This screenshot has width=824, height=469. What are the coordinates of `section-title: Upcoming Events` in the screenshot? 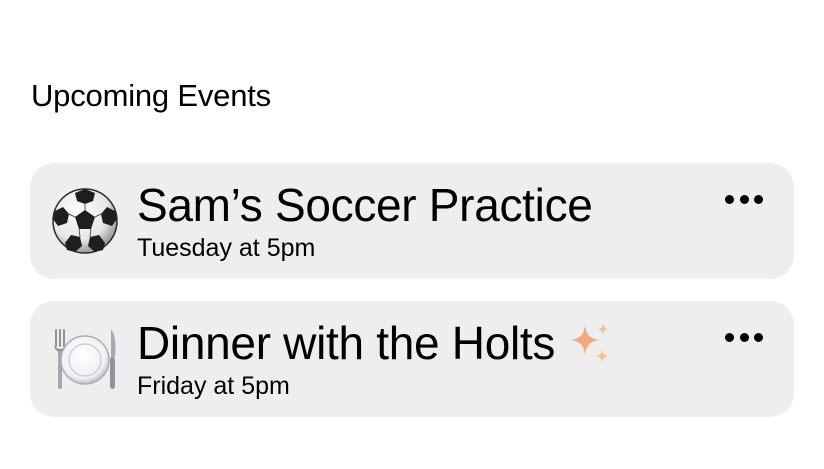 It's located at (151, 95).